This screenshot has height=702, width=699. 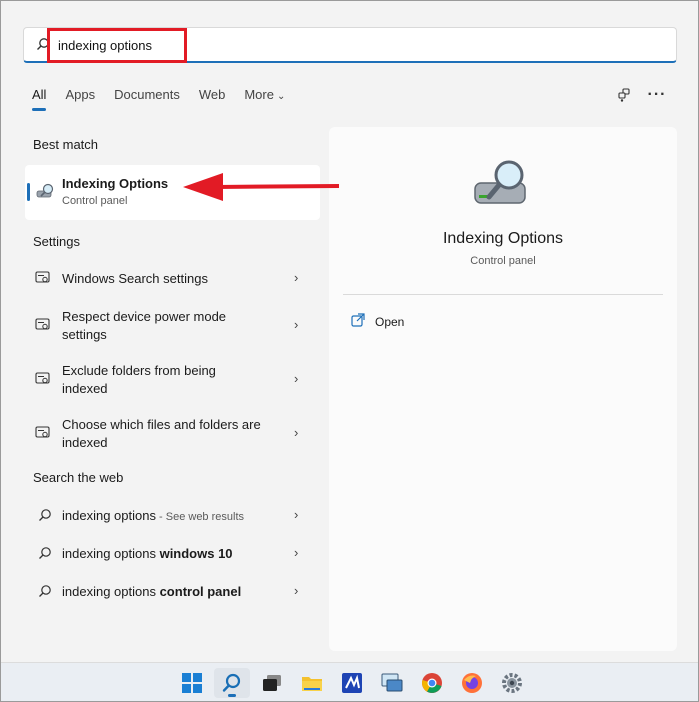 I want to click on settings-item-label: Windows Search settings, so click(x=162, y=279).